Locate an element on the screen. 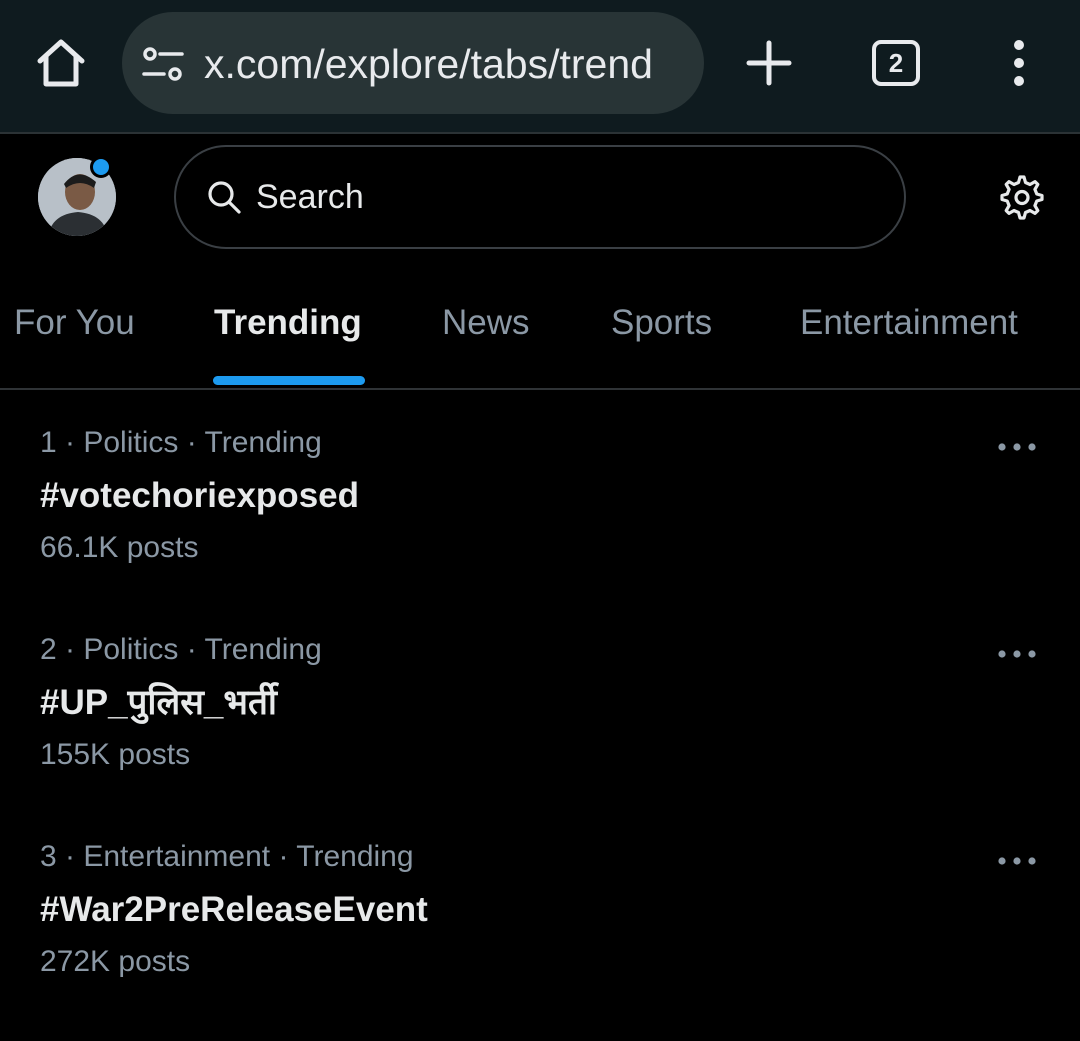 The height and width of the screenshot is (1041, 1080). search-icon is located at coordinates (224, 197).